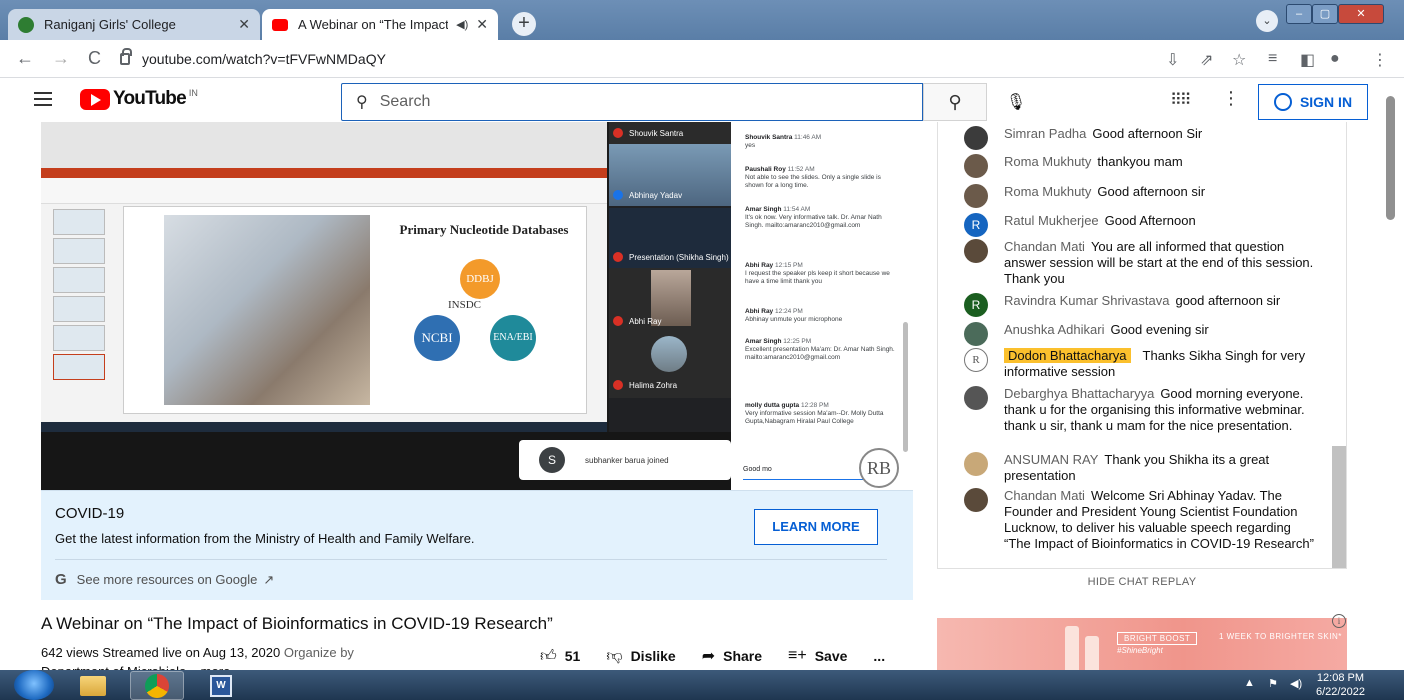 Image resolution: width=1404 pixels, height=700 pixels. Describe the element at coordinates (1206, 60) in the screenshot. I see `share-icon: ⇗` at that location.